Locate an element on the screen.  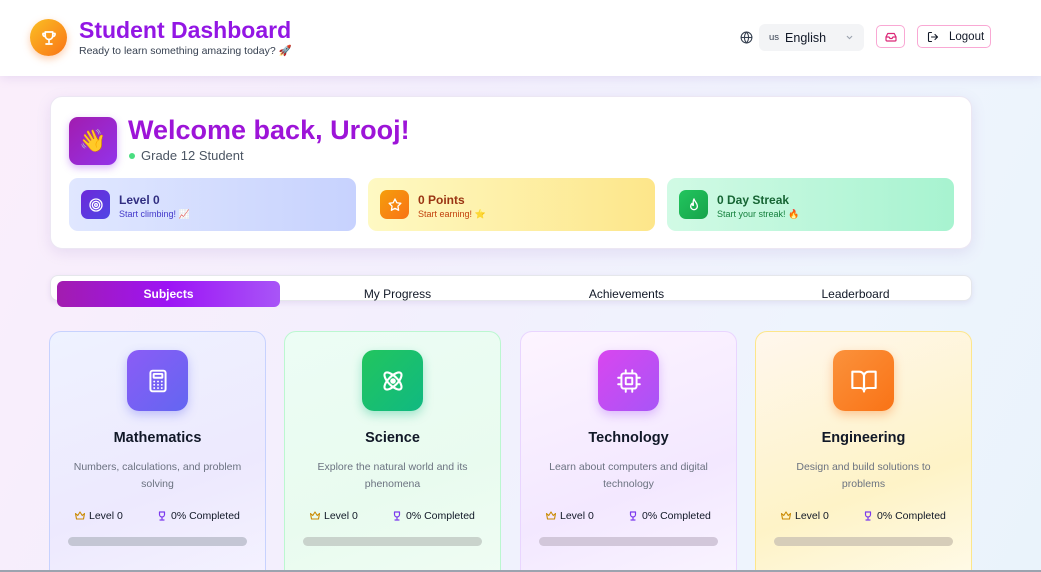
subject-description: Design and build solutions to problems is located at coordinates (863, 475).